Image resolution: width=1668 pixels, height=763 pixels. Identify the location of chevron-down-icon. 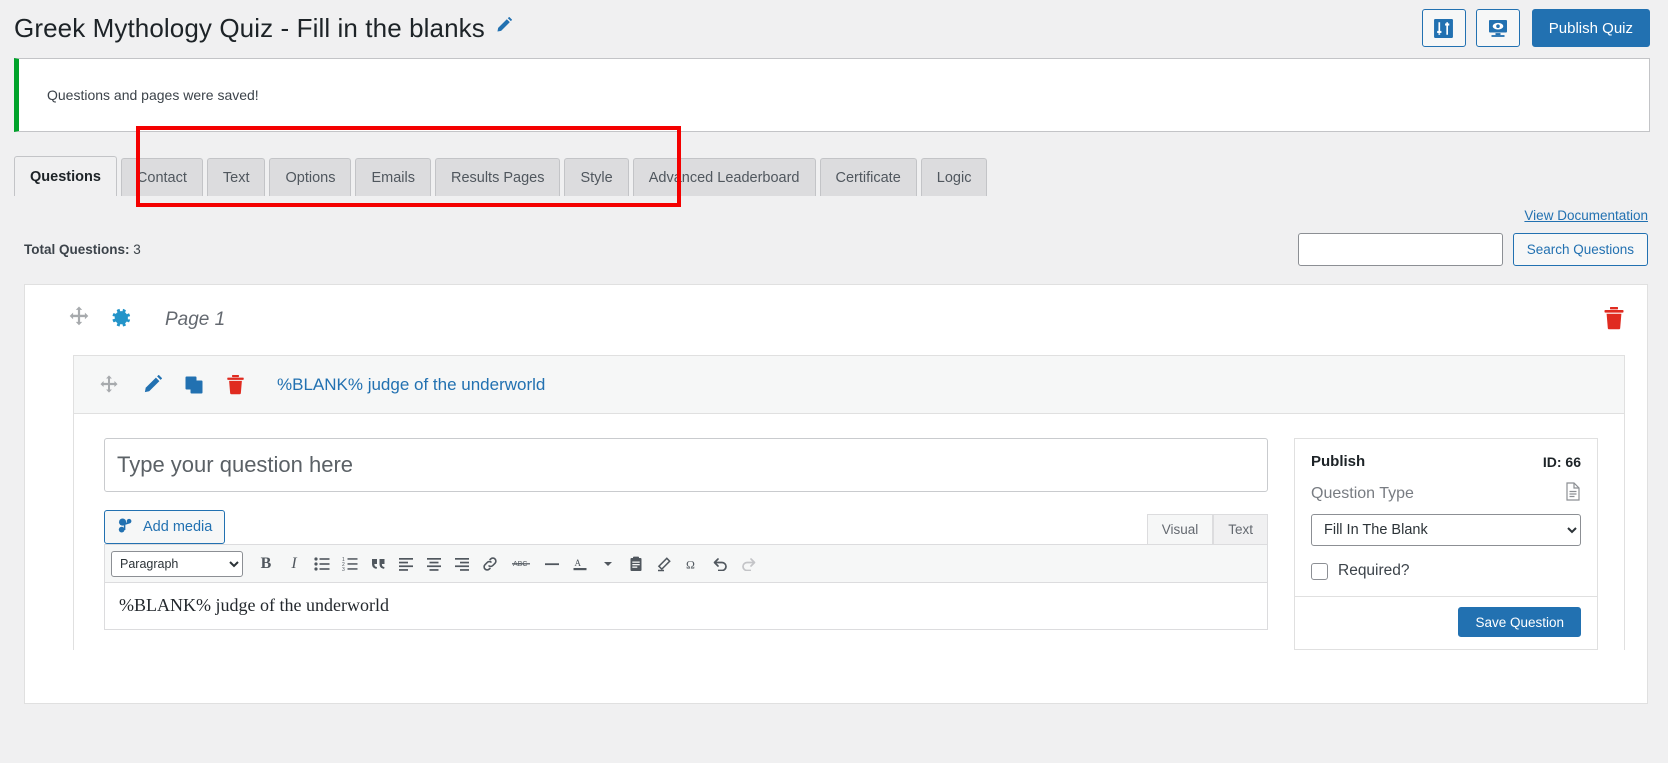
(608, 564).